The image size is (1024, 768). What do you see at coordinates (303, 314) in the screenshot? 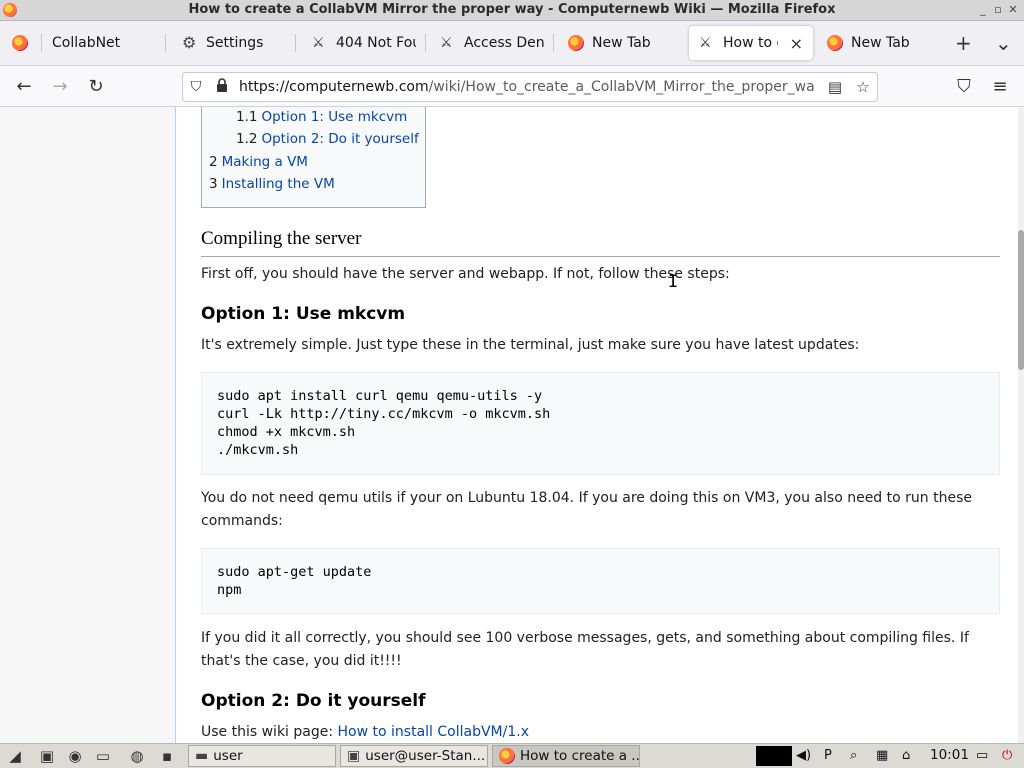
I see `heading-option-1: Option 1: Use mkcvm` at bounding box center [303, 314].